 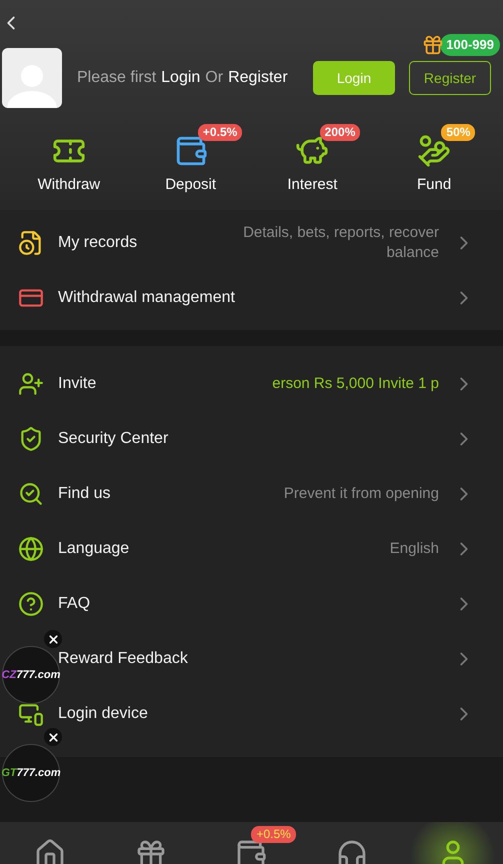 What do you see at coordinates (251, 851) in the screenshot?
I see `wallet-icon` at bounding box center [251, 851].